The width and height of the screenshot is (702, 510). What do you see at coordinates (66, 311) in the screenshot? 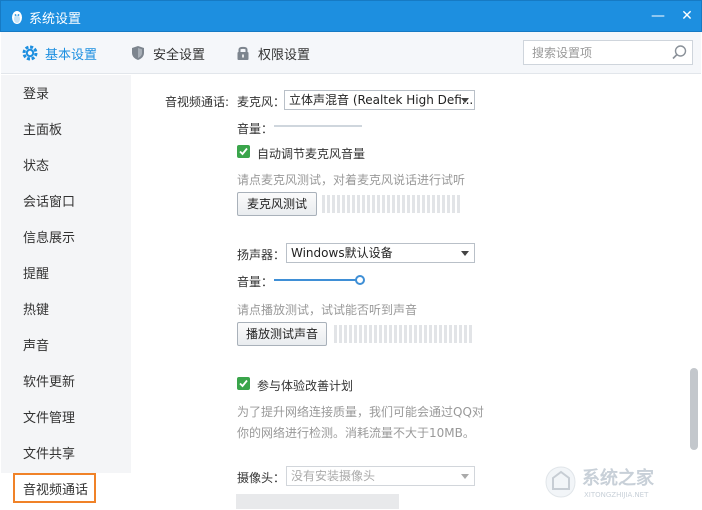
I see `sidebar-item-hotkeys: 热键` at bounding box center [66, 311].